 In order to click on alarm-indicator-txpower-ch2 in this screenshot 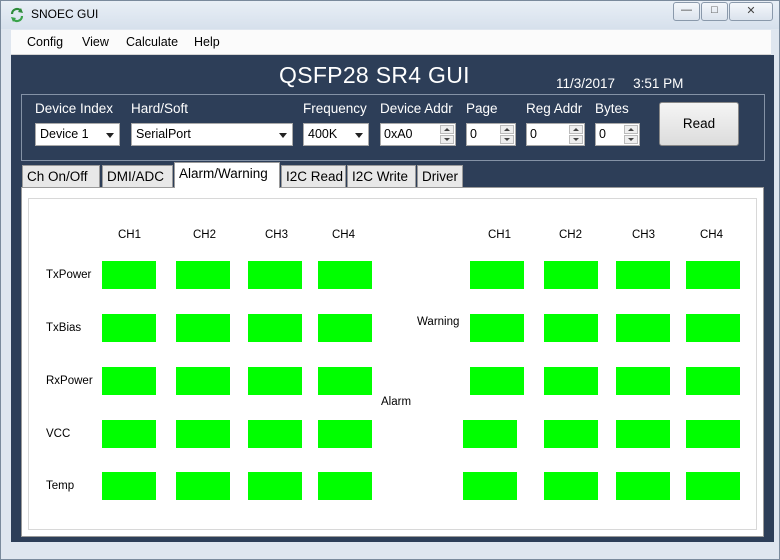, I will do `click(203, 275)`.